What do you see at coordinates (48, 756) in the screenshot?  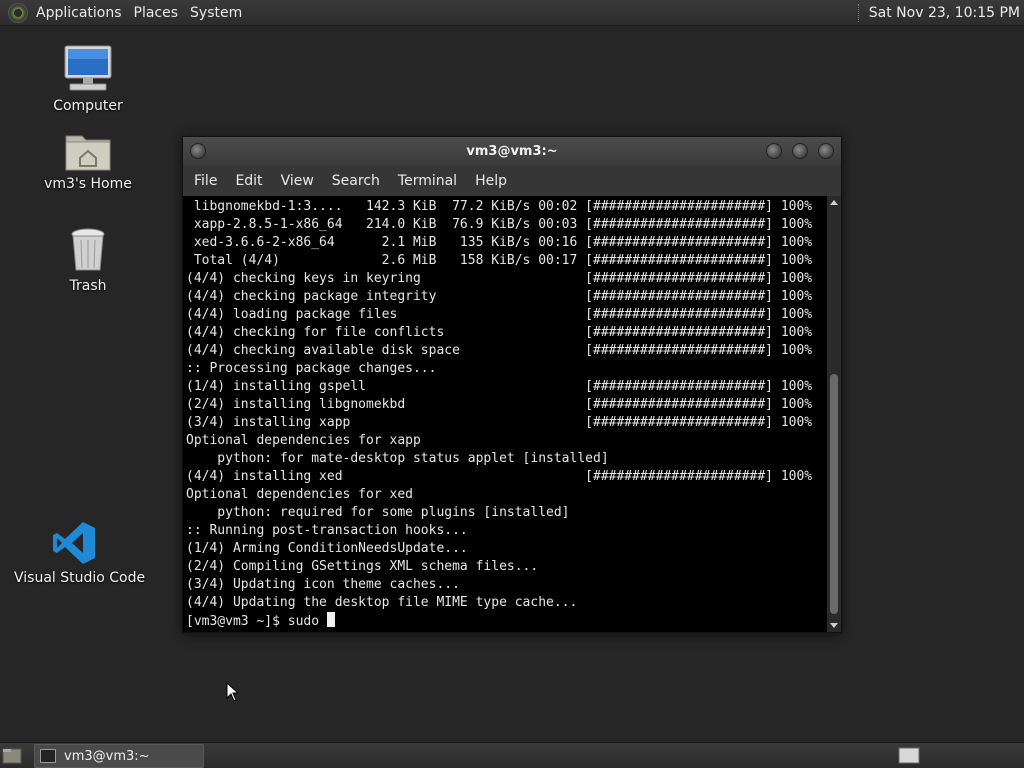 I see `terminal-icon` at bounding box center [48, 756].